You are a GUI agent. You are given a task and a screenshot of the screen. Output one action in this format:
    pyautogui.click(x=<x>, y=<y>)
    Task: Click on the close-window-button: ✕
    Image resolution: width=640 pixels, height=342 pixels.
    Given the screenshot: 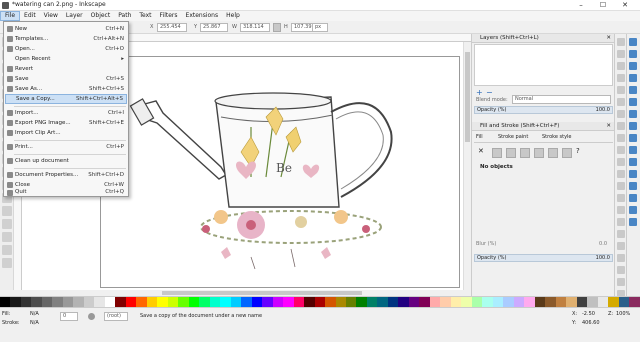 What is the action you would take?
    pyautogui.click(x=625, y=5)
    